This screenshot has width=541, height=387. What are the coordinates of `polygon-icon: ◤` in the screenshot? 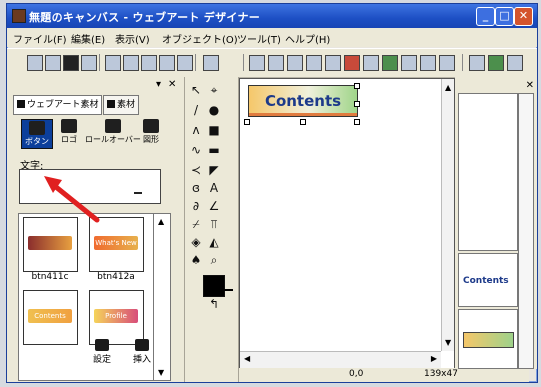 It's located at (214, 170).